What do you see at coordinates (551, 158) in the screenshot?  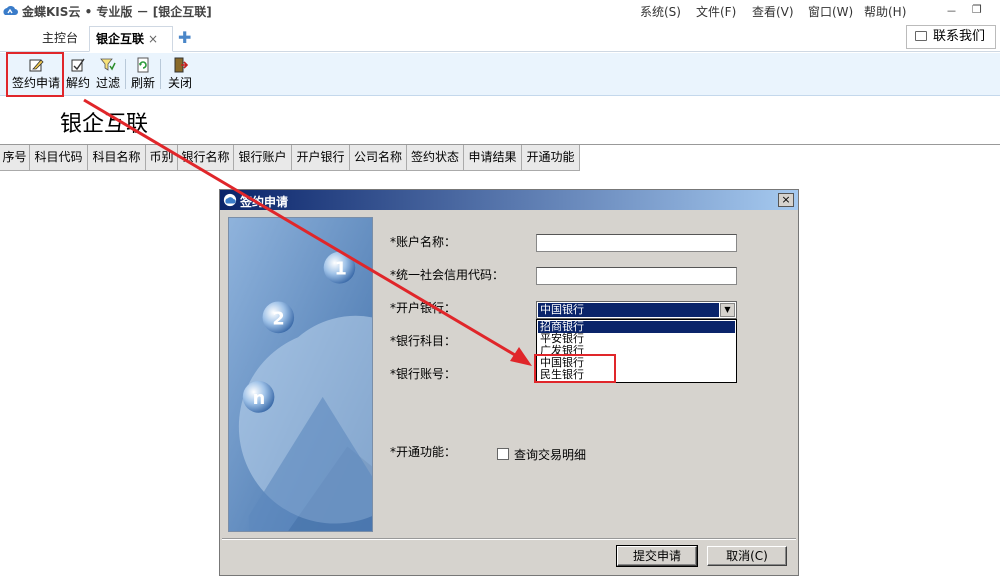 I see `col-function: 开通功能` at bounding box center [551, 158].